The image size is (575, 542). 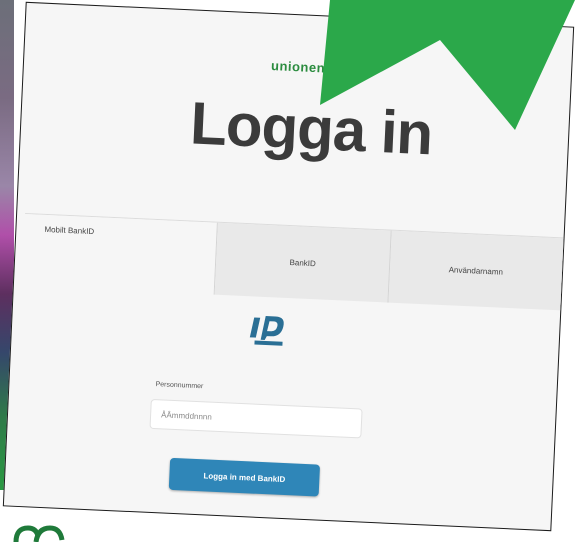 I want to click on personnummer-label: Personnummer, so click(x=179, y=386).